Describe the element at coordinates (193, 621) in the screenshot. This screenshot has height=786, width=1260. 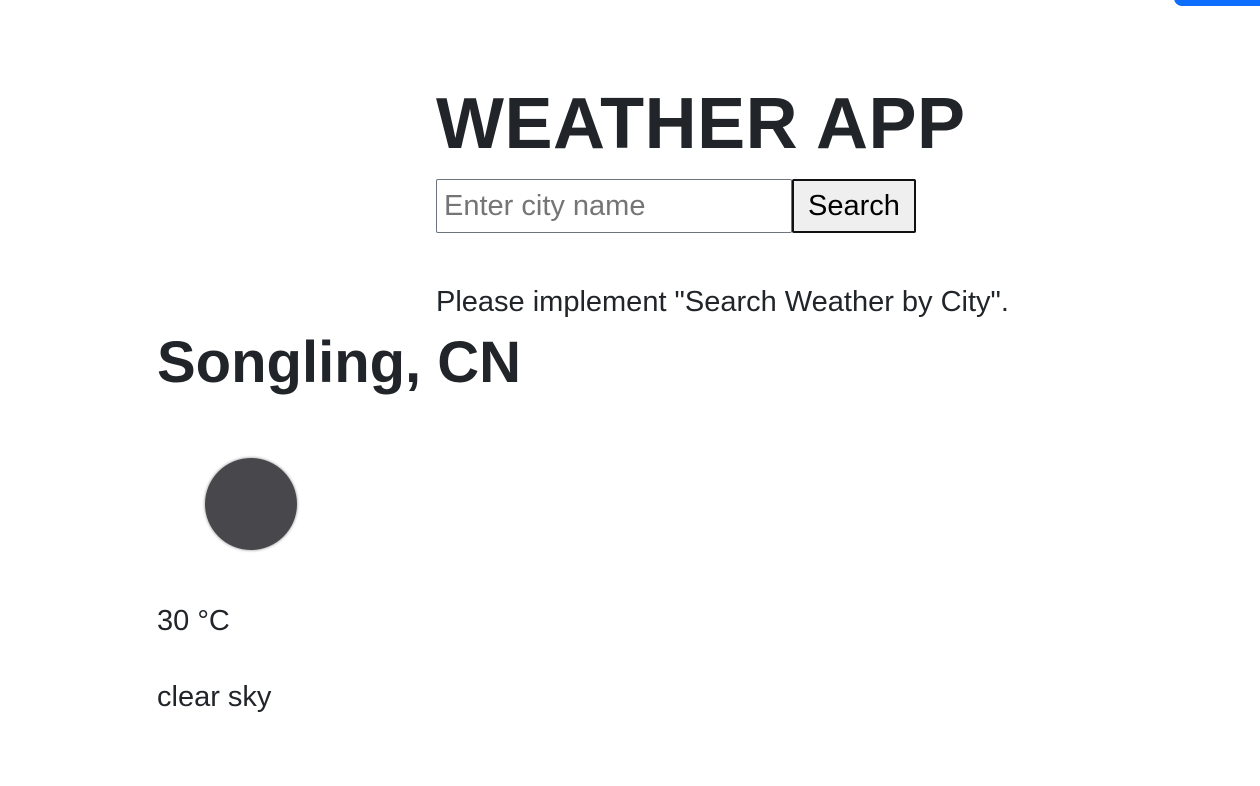
I see `temperature-value: 30 °C` at that location.